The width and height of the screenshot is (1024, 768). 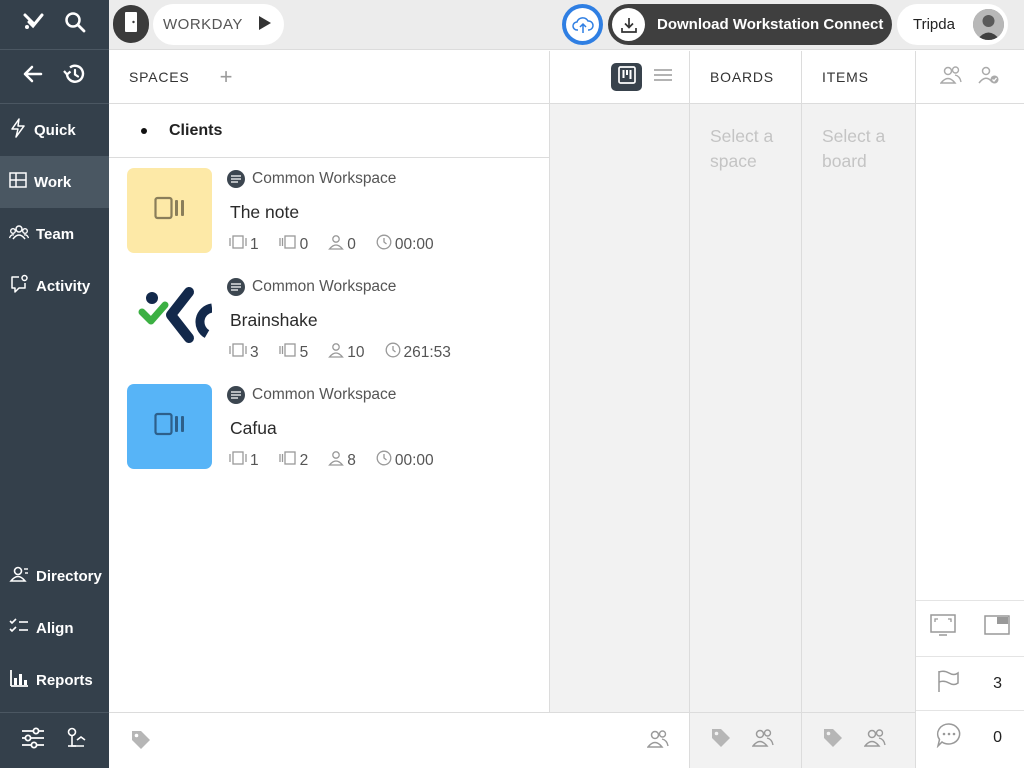 I want to click on avatar, so click(x=988, y=24).